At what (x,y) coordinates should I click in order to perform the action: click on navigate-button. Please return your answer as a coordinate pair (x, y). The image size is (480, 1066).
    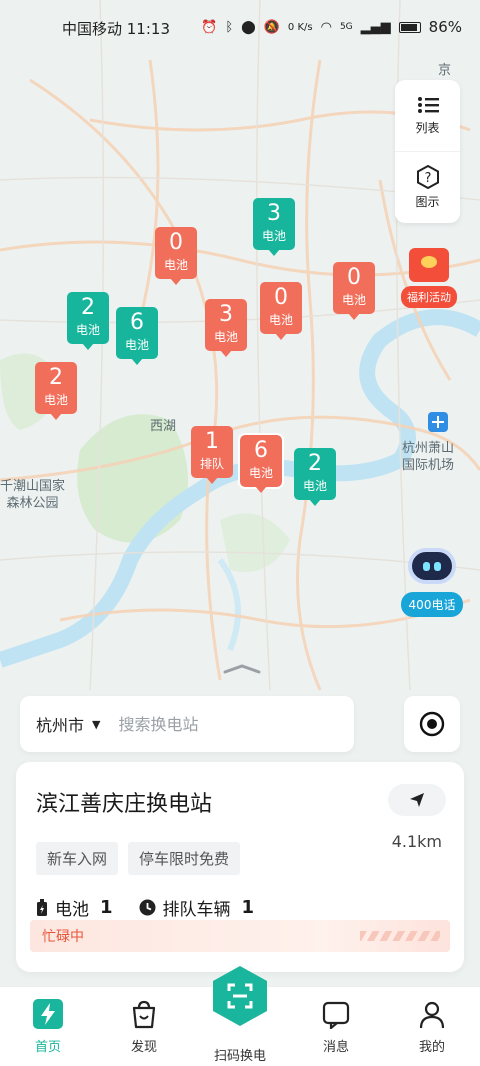
    Looking at the image, I should click on (417, 800).